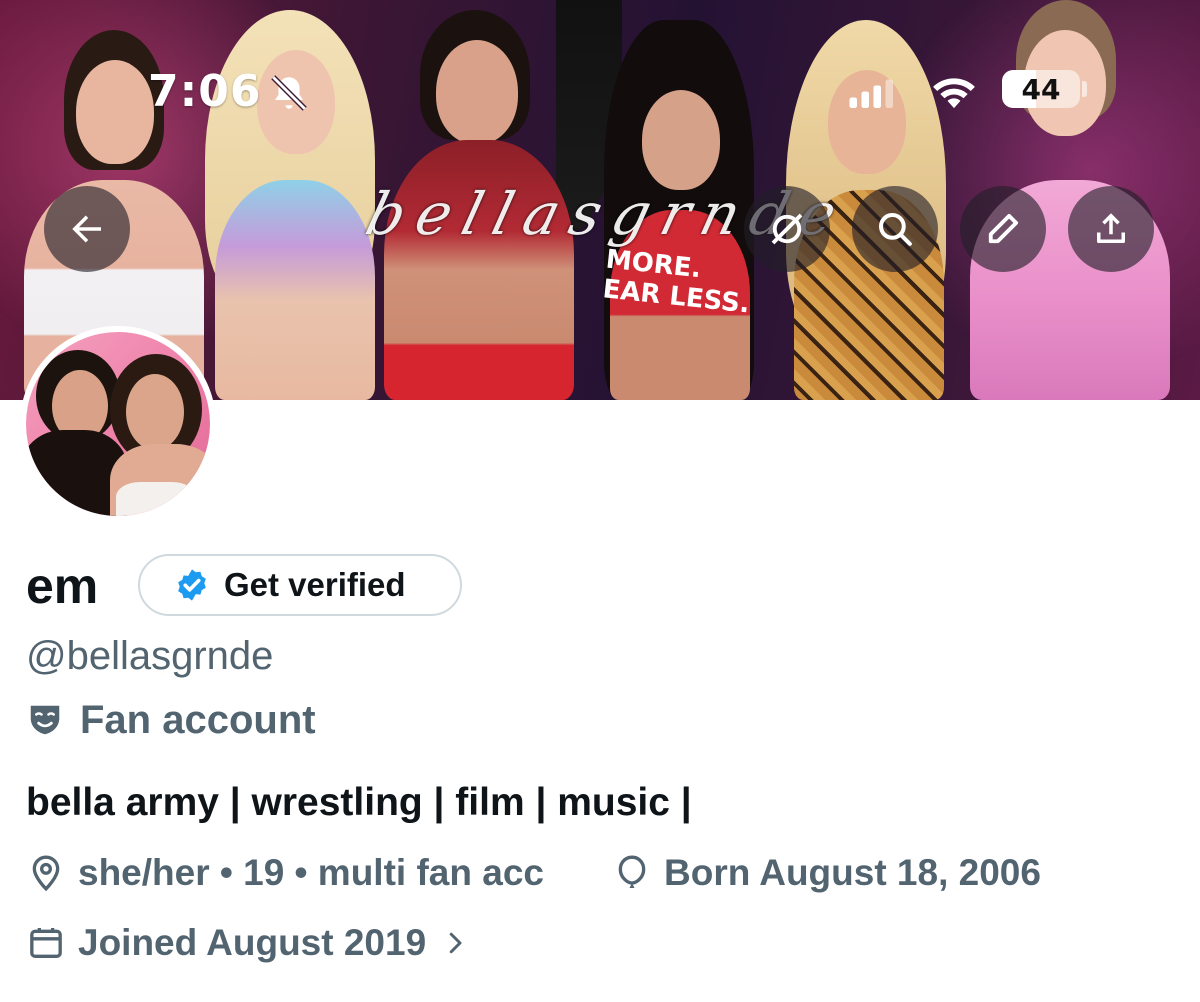 This screenshot has height=1002, width=1200. I want to click on edit-button, so click(1003, 229).